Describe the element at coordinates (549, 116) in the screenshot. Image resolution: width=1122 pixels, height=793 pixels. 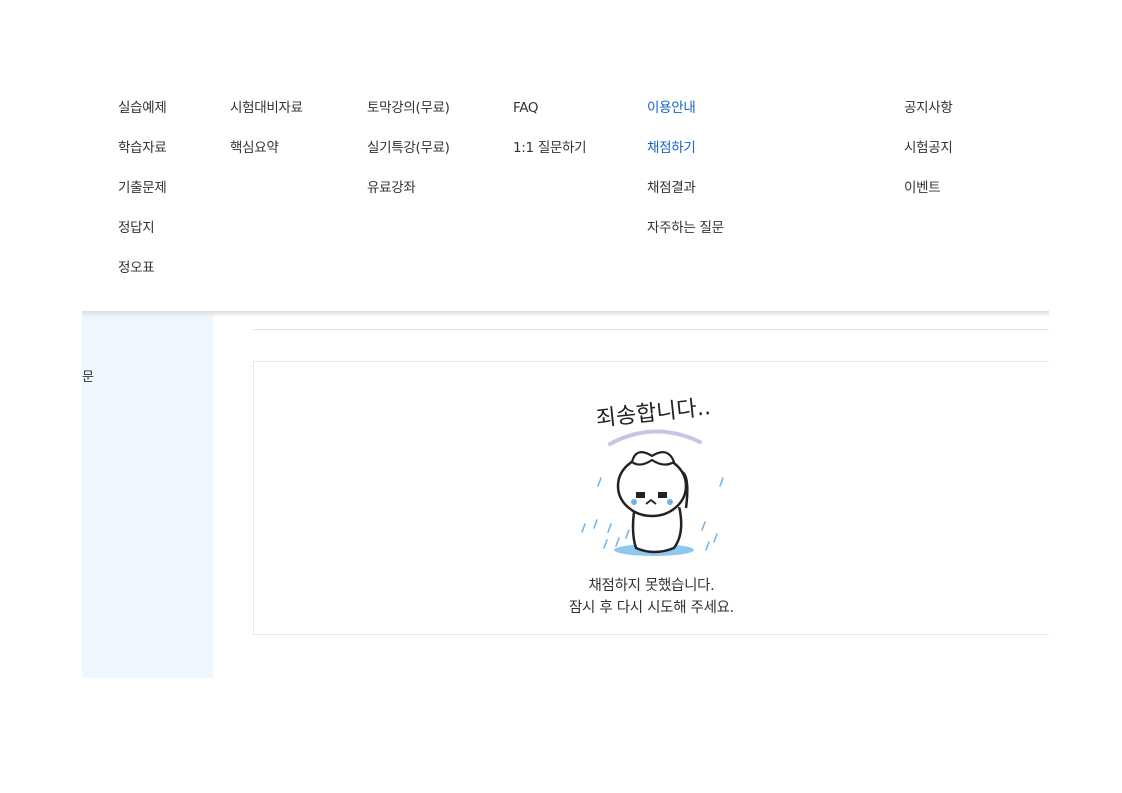
I see `menu-item-faq: FAQ` at that location.